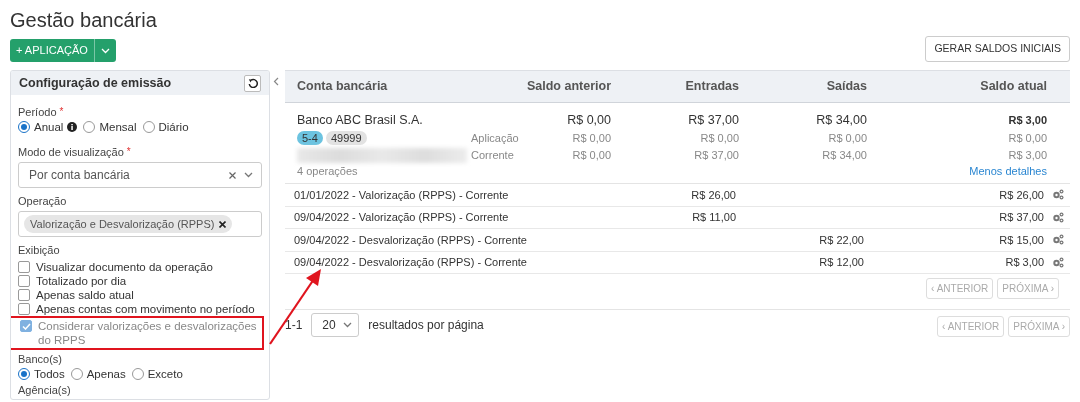 The image size is (1080, 402). What do you see at coordinates (294, 325) in the screenshot?
I see `result-range: 1-1` at bounding box center [294, 325].